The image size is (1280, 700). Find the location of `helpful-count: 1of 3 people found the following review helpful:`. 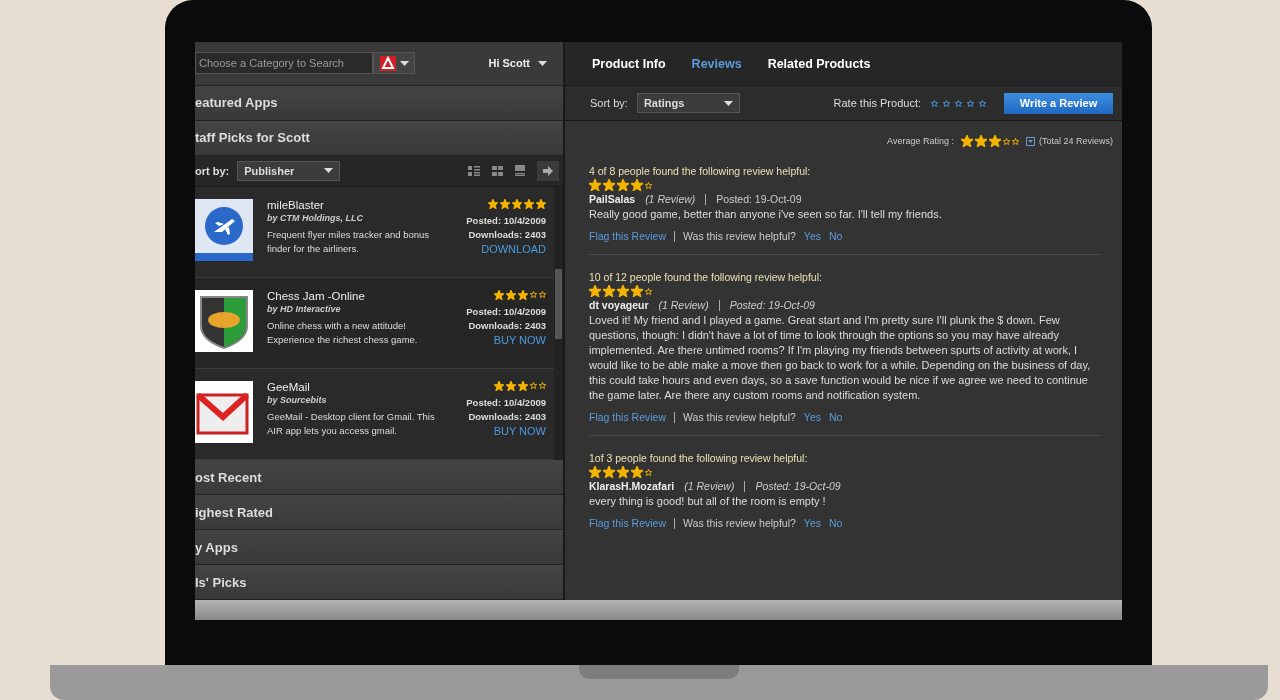

helpful-count: 1of 3 people found the following review helpful: is located at coordinates (699, 458).